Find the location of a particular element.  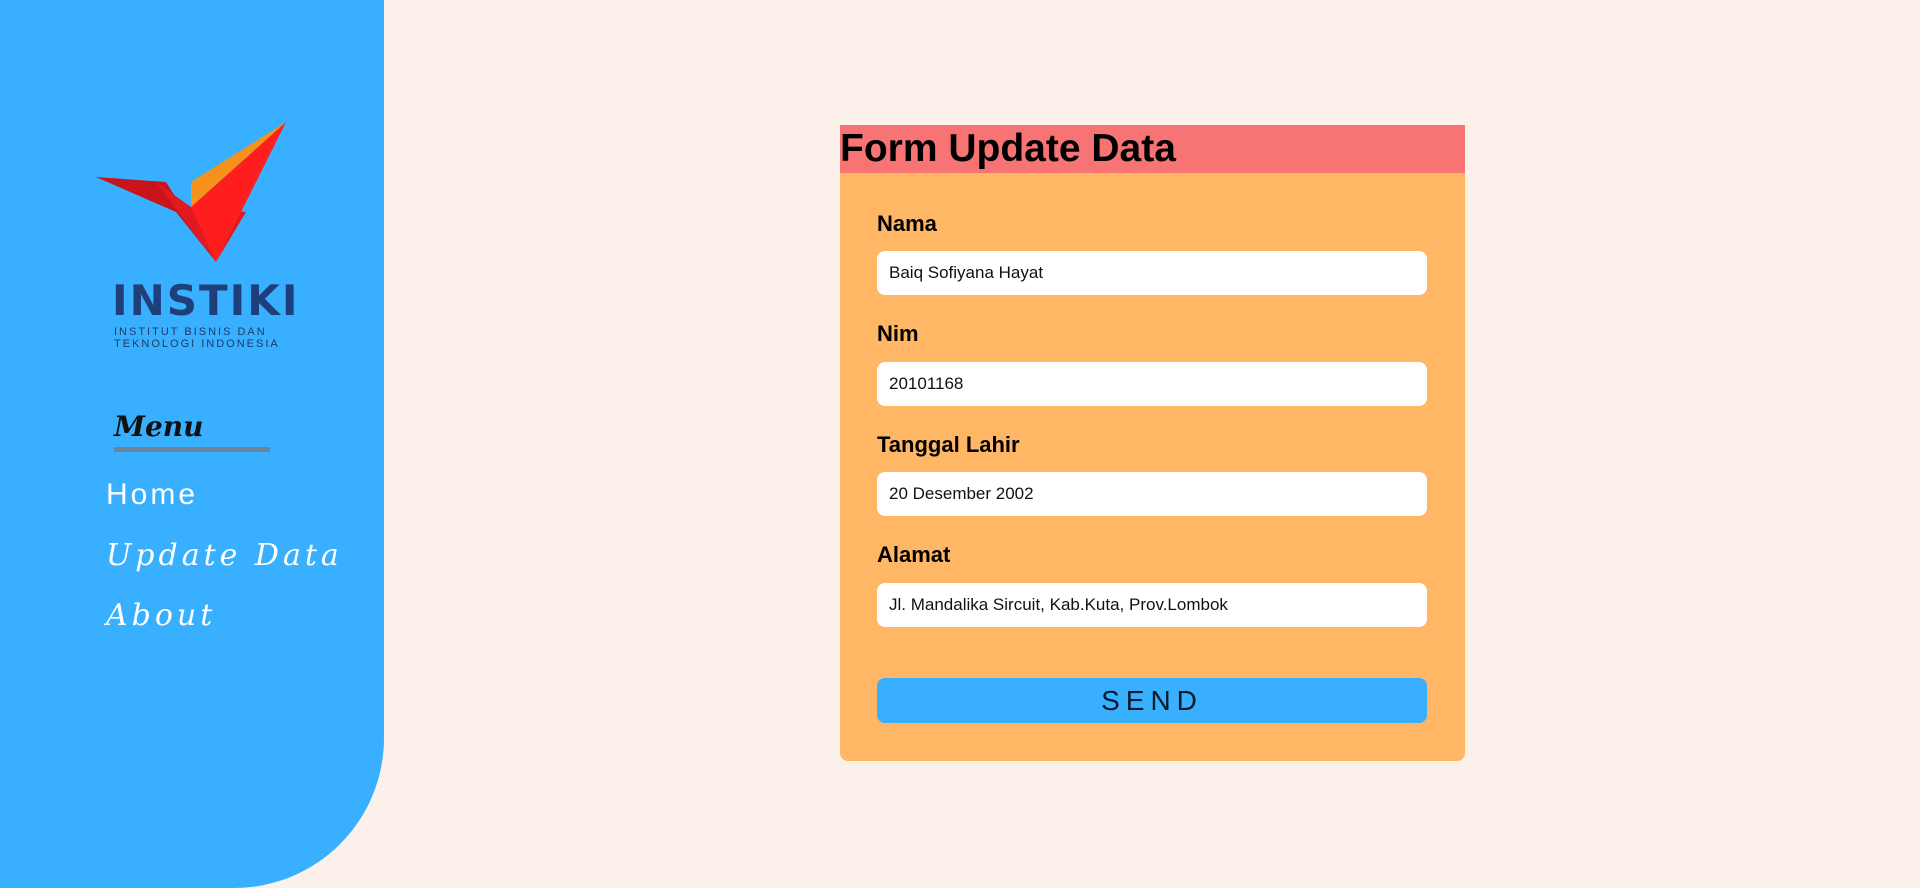

nav-home: Home is located at coordinates (152, 495).